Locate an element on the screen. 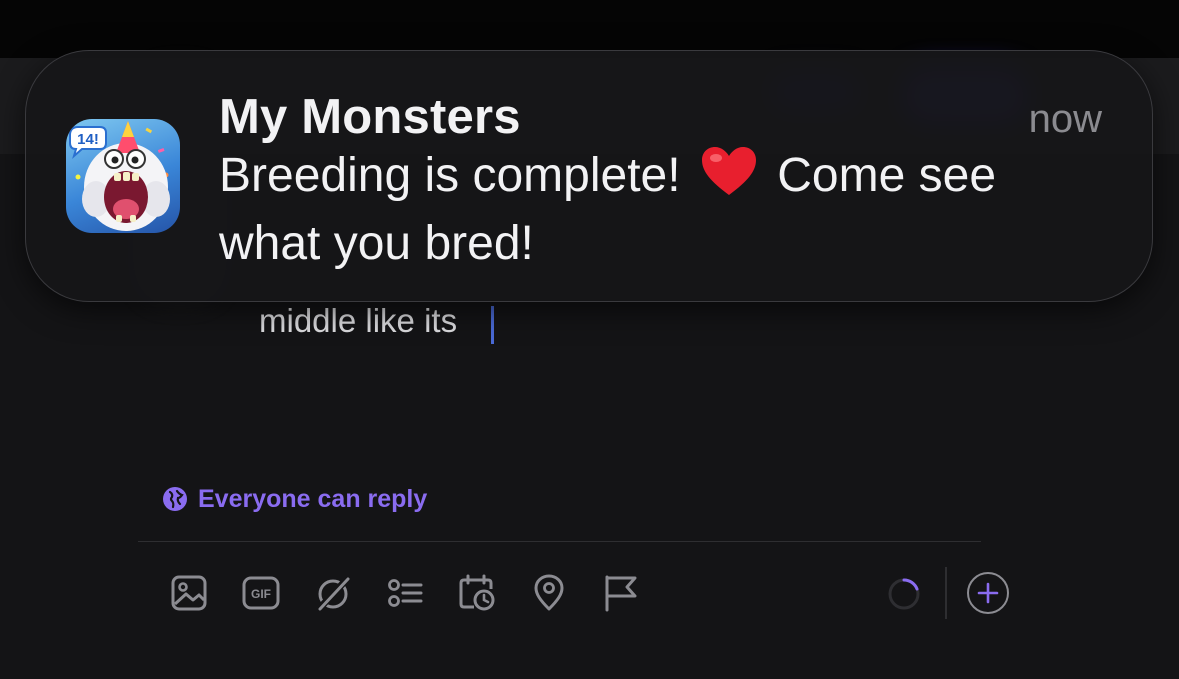 The height and width of the screenshot is (679, 1179). plus-icon is located at coordinates (988, 593).